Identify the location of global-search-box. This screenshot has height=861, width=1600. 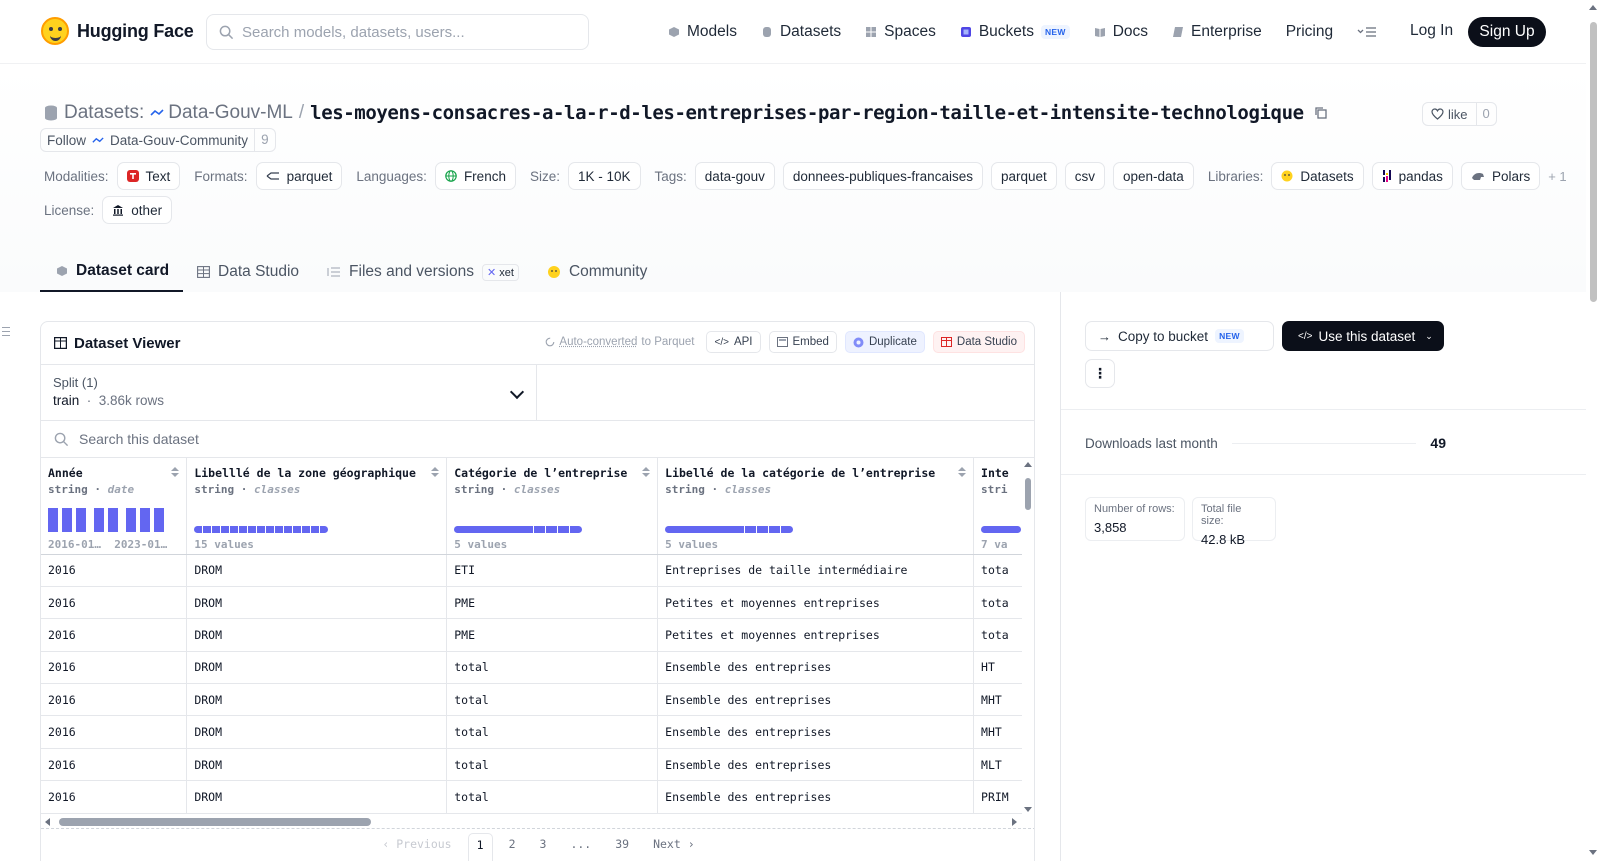
(397, 32).